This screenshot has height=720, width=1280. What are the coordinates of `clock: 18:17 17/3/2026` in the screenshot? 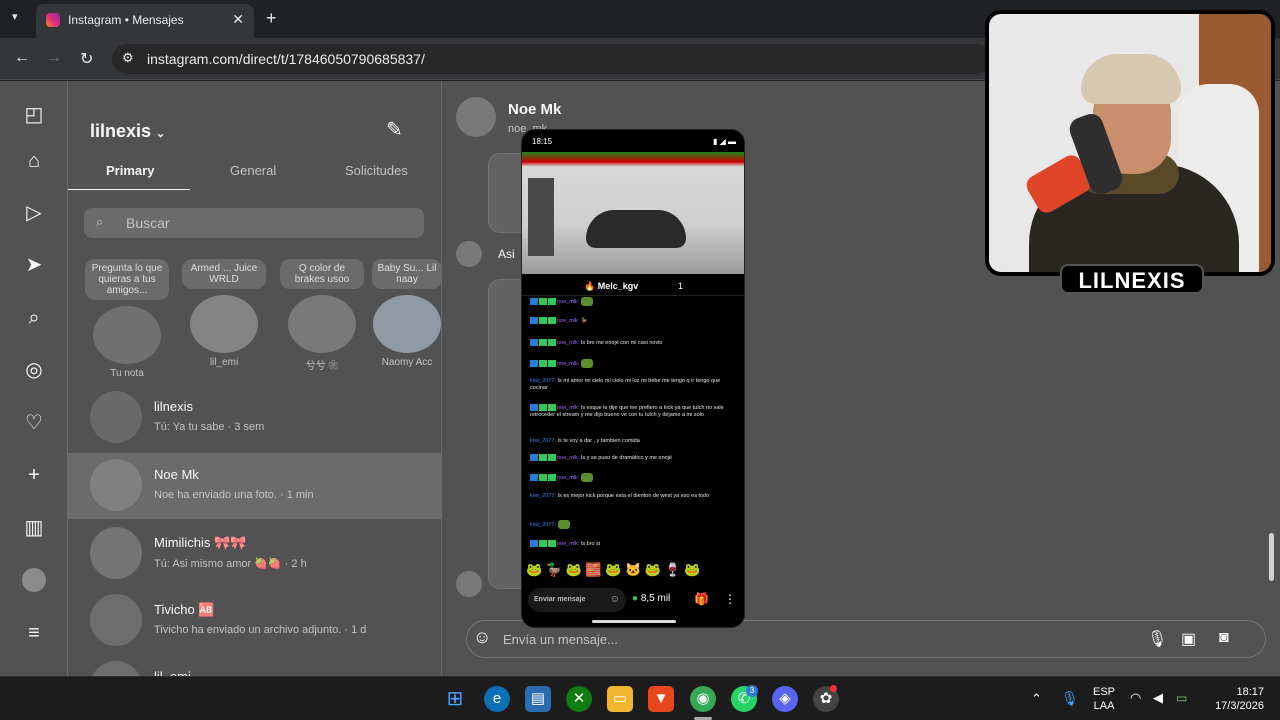 It's located at (1236, 699).